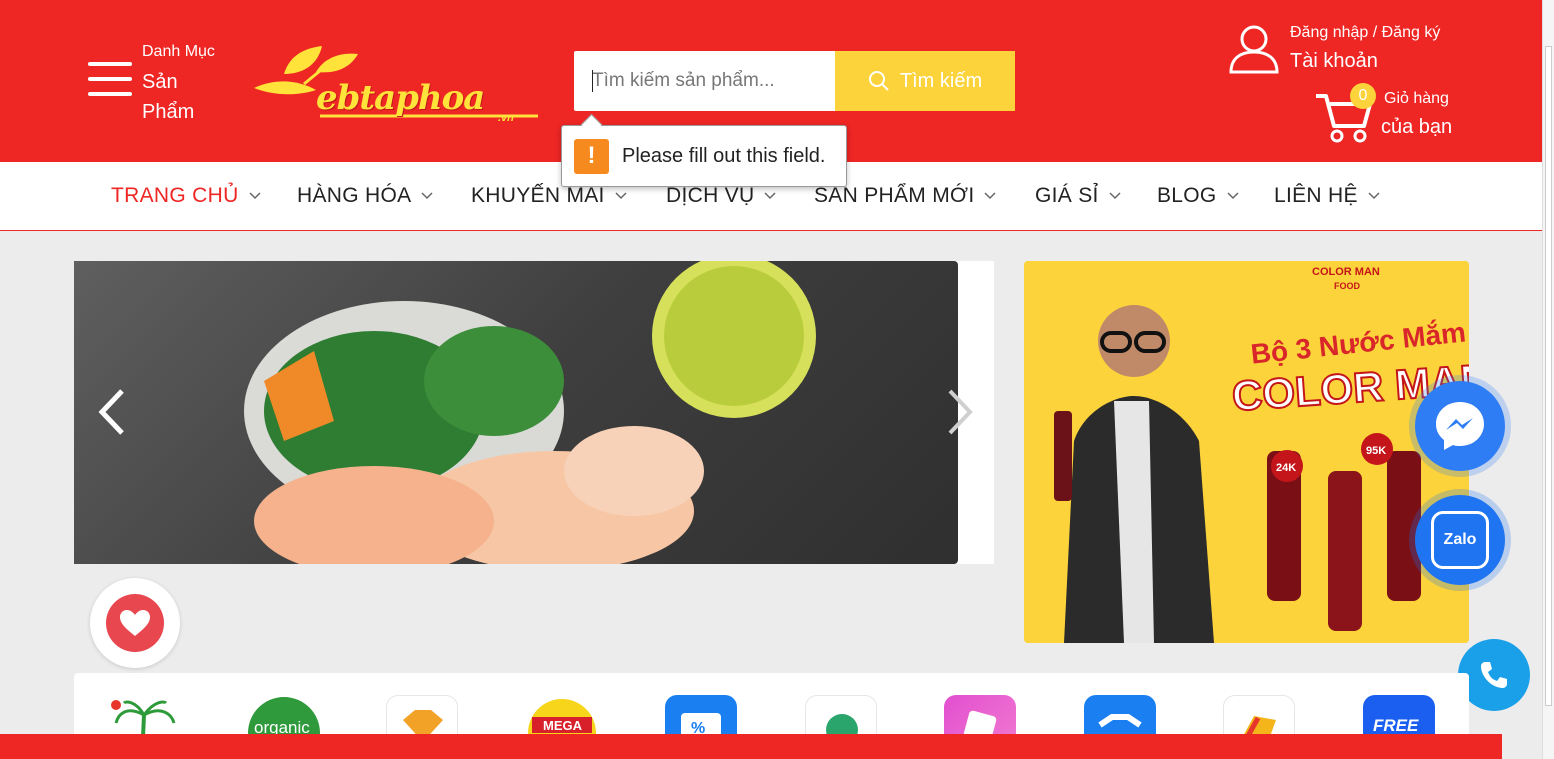 The height and width of the screenshot is (759, 1554). I want to click on account-link: Đăng nhập / Đăng ký Tài khoản, so click(1348, 50).